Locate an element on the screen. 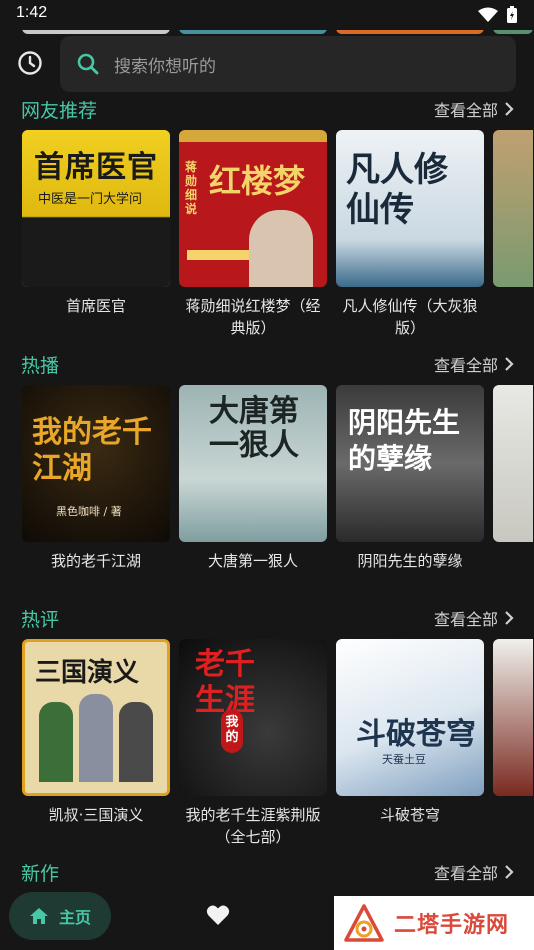 This screenshot has height=950, width=534. watermark-logo-icon is located at coordinates (364, 923).